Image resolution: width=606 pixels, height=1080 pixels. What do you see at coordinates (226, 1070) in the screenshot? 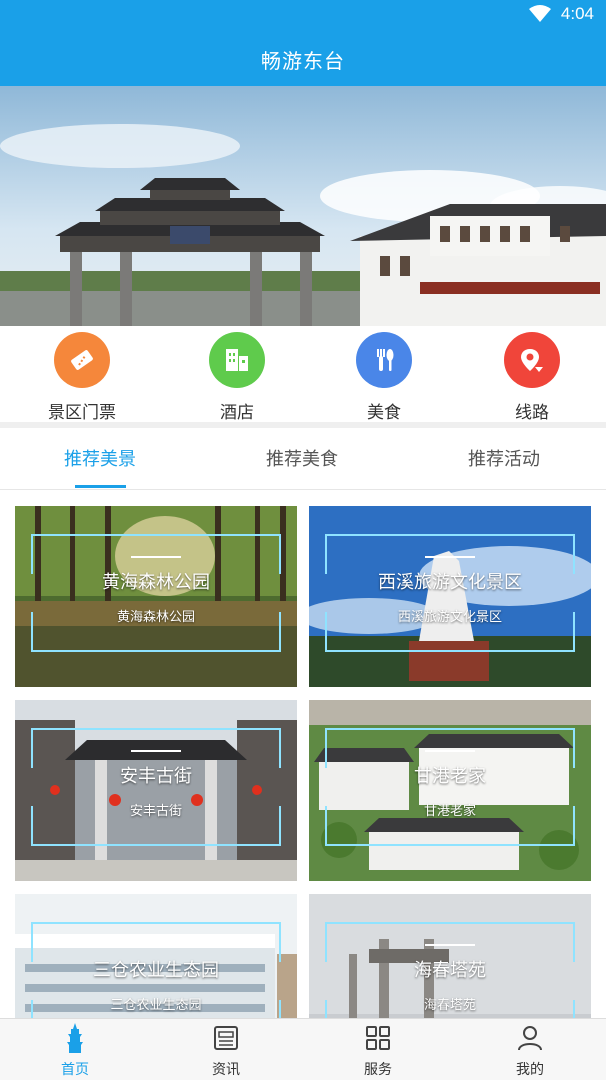
I see `nav-label: 资讯` at bounding box center [226, 1070].